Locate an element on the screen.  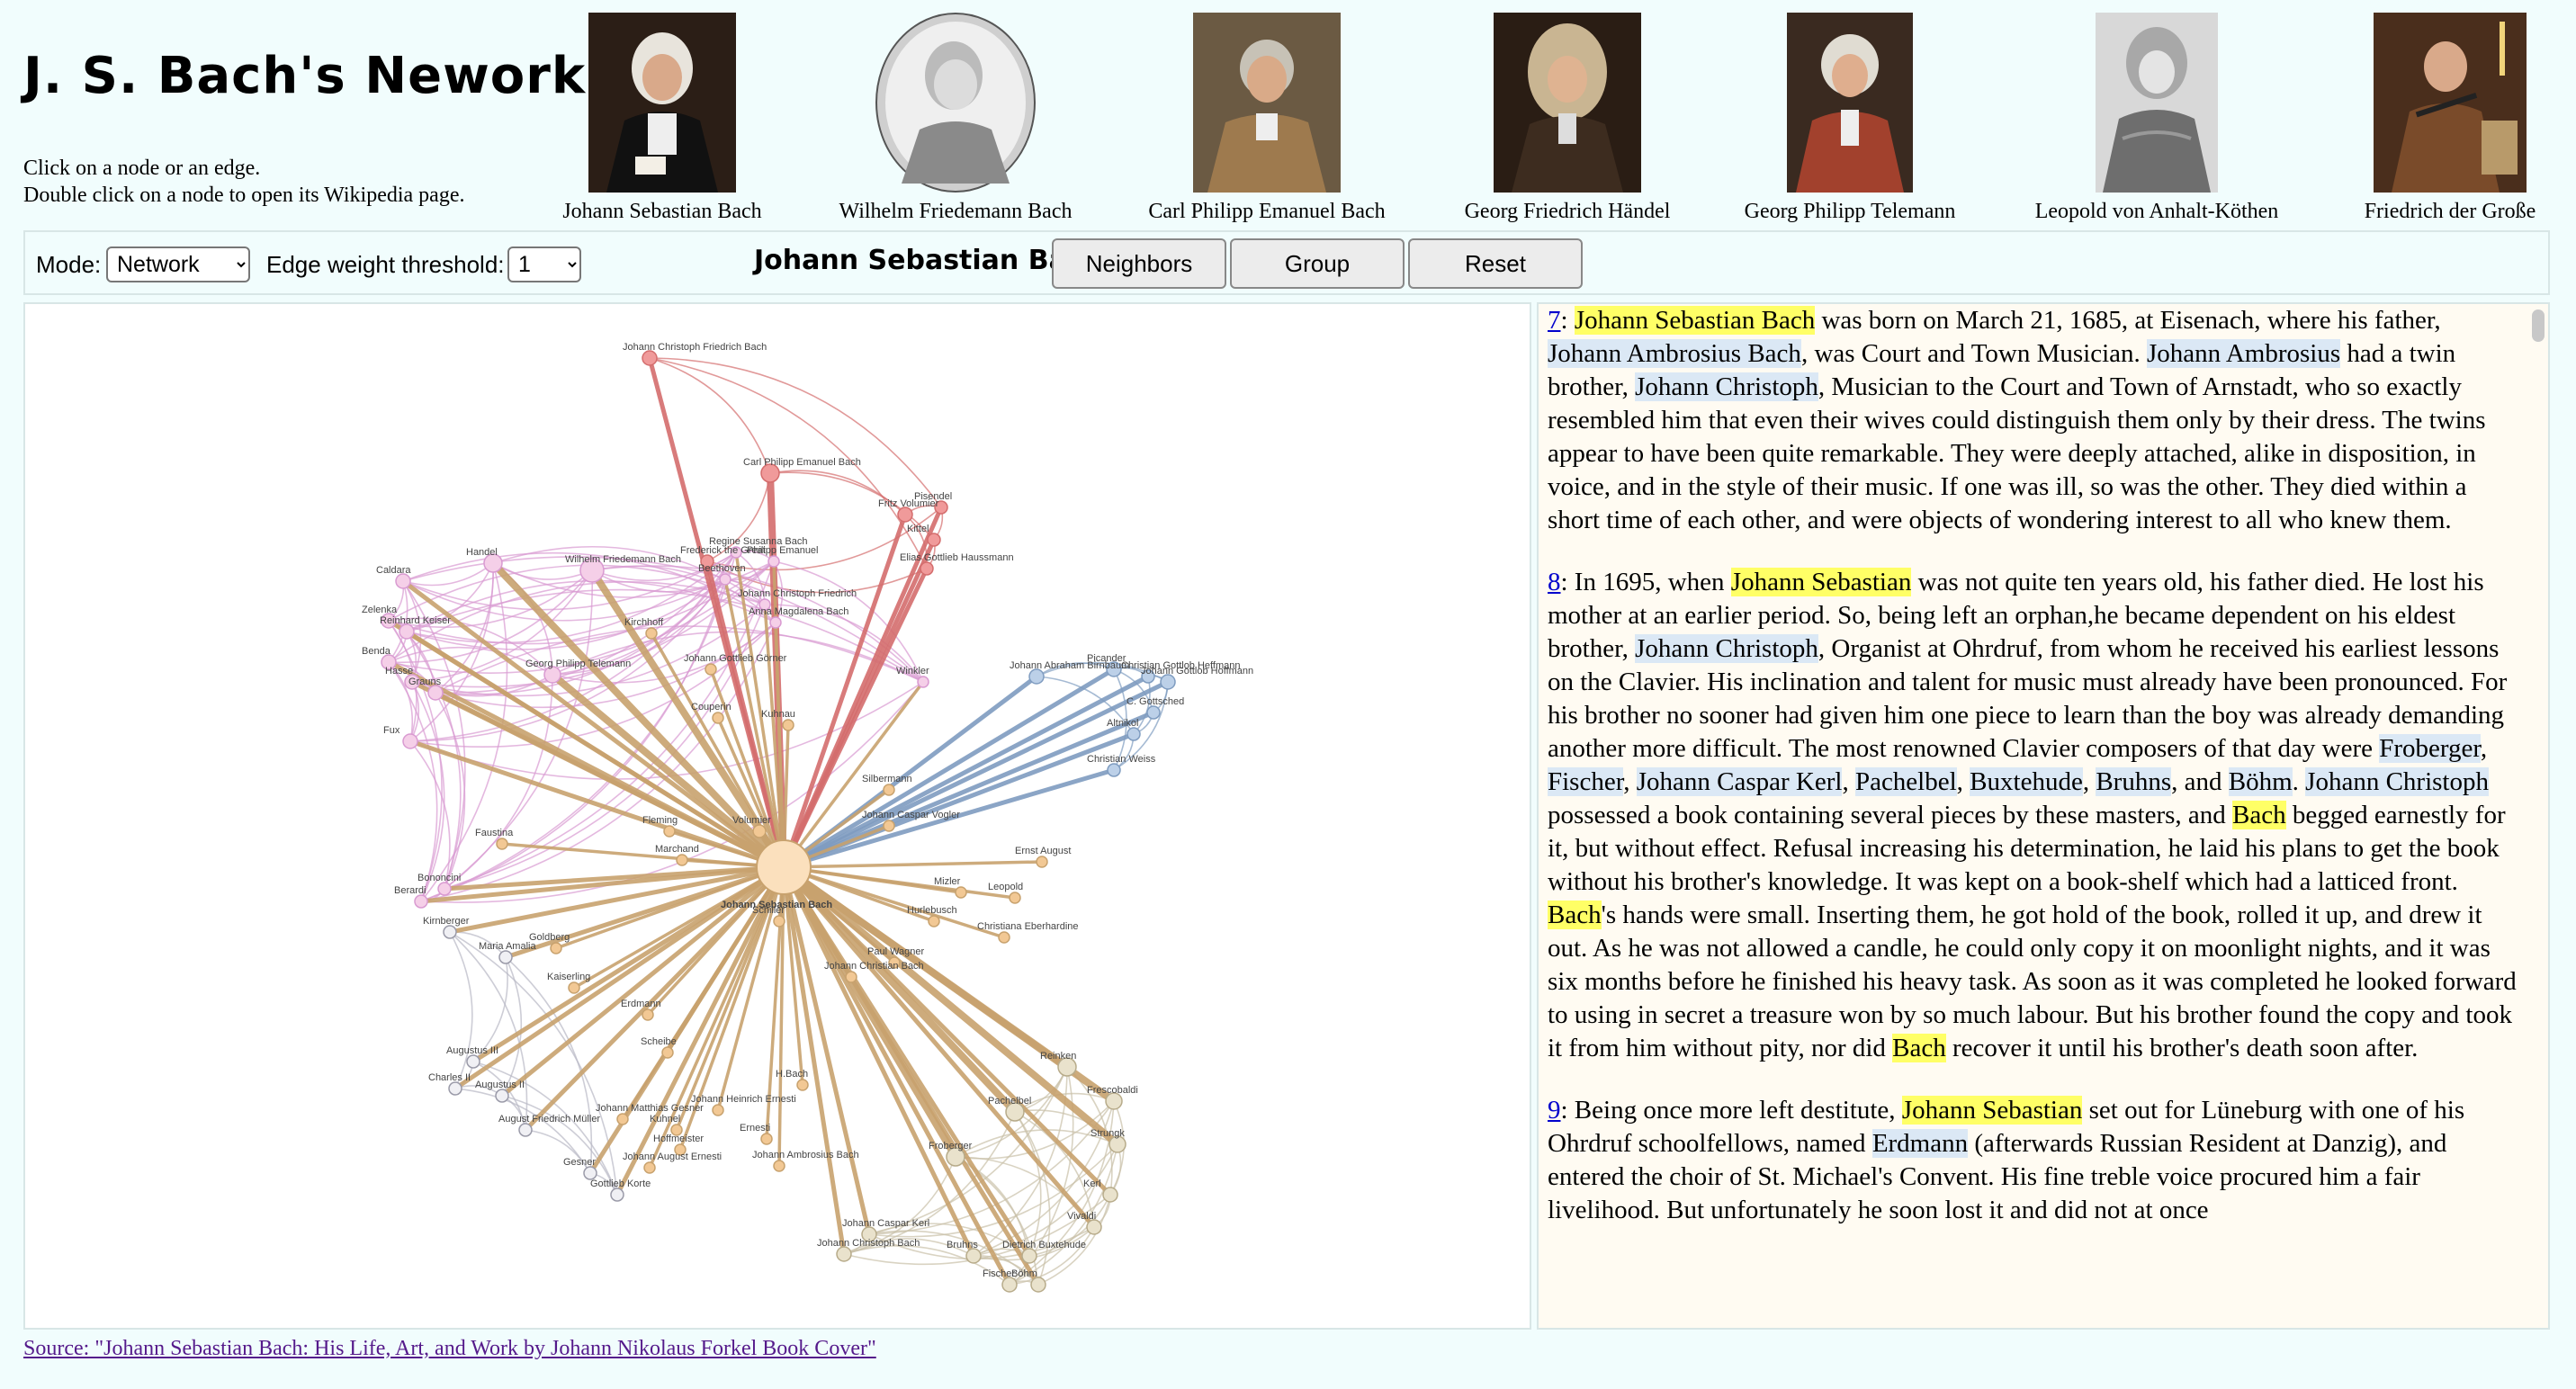
highlight-person: Froberger is located at coordinates (2430, 748).